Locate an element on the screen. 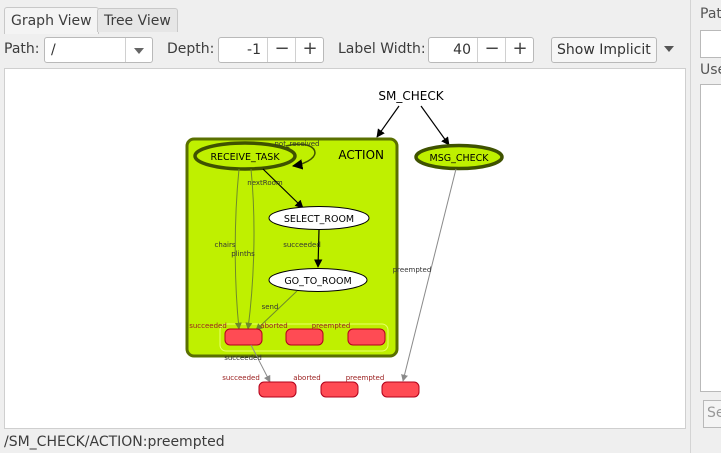 The height and width of the screenshot is (453, 721). outcome-inner-succeeded-label: succeeded is located at coordinates (208, 326).